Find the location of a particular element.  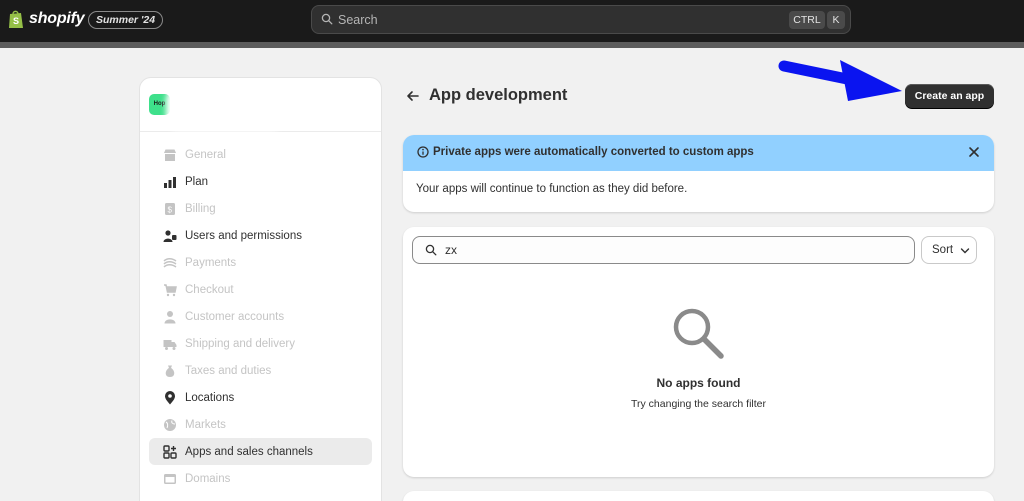

info-icon is located at coordinates (423, 152).